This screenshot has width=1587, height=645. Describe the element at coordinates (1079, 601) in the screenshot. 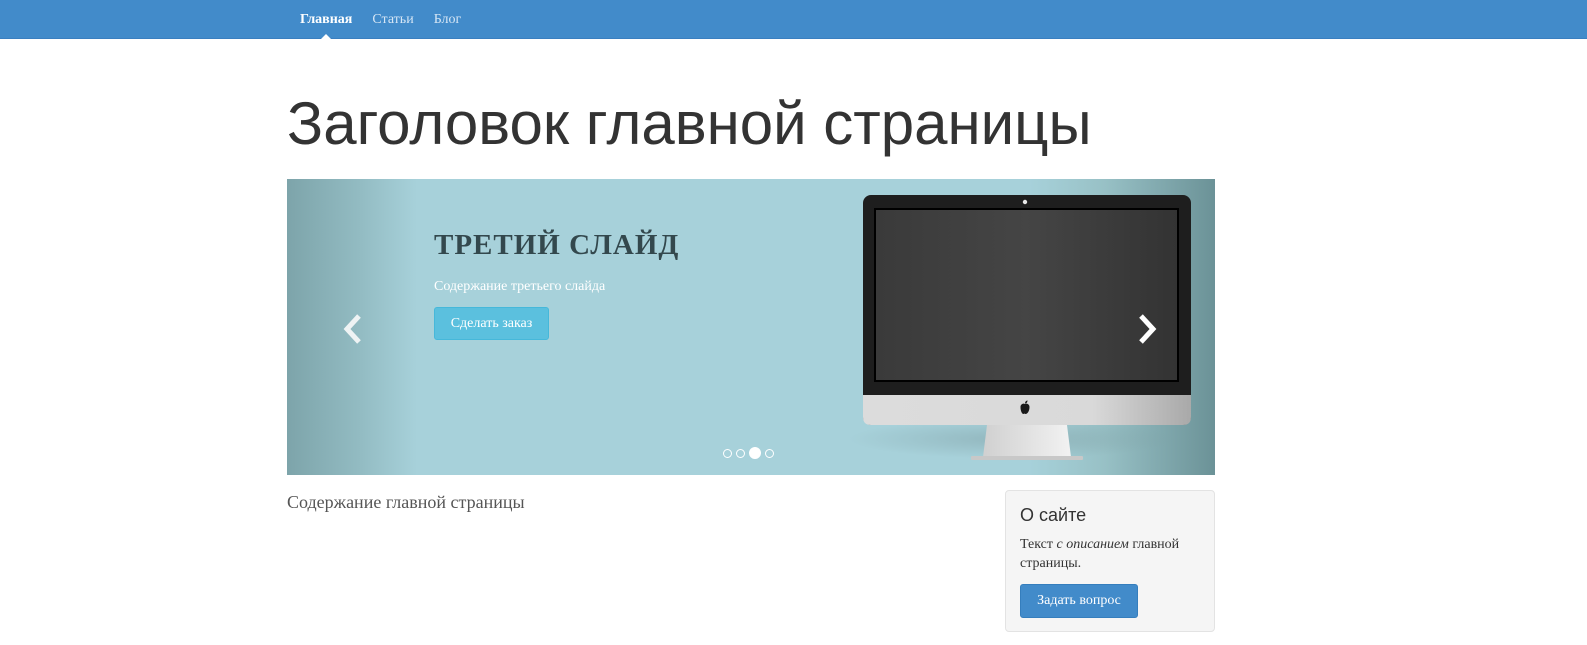

I see `ask-question-button: Задать вопрос` at that location.